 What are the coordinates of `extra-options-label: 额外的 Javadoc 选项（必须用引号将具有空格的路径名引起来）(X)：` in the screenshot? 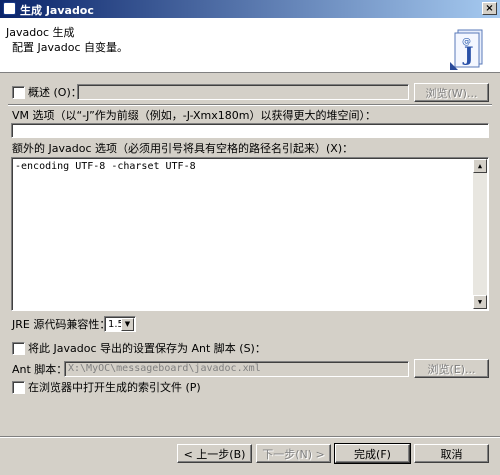 It's located at (183, 148).